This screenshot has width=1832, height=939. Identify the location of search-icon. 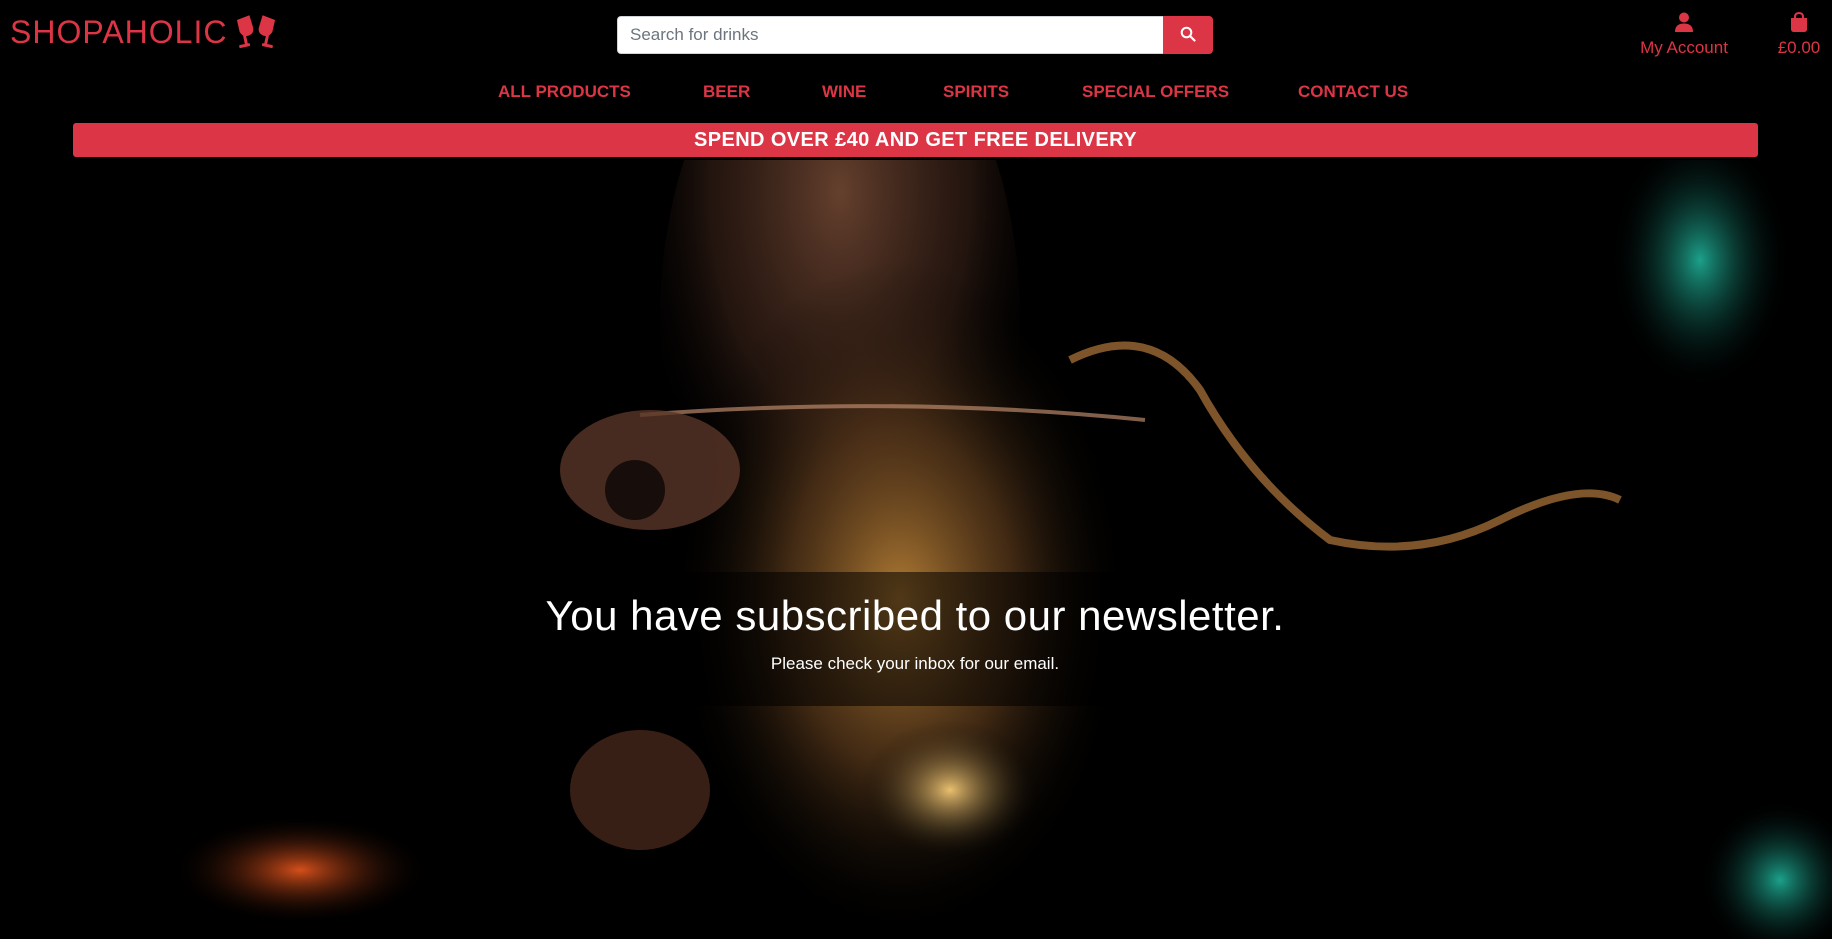
(1188, 35).